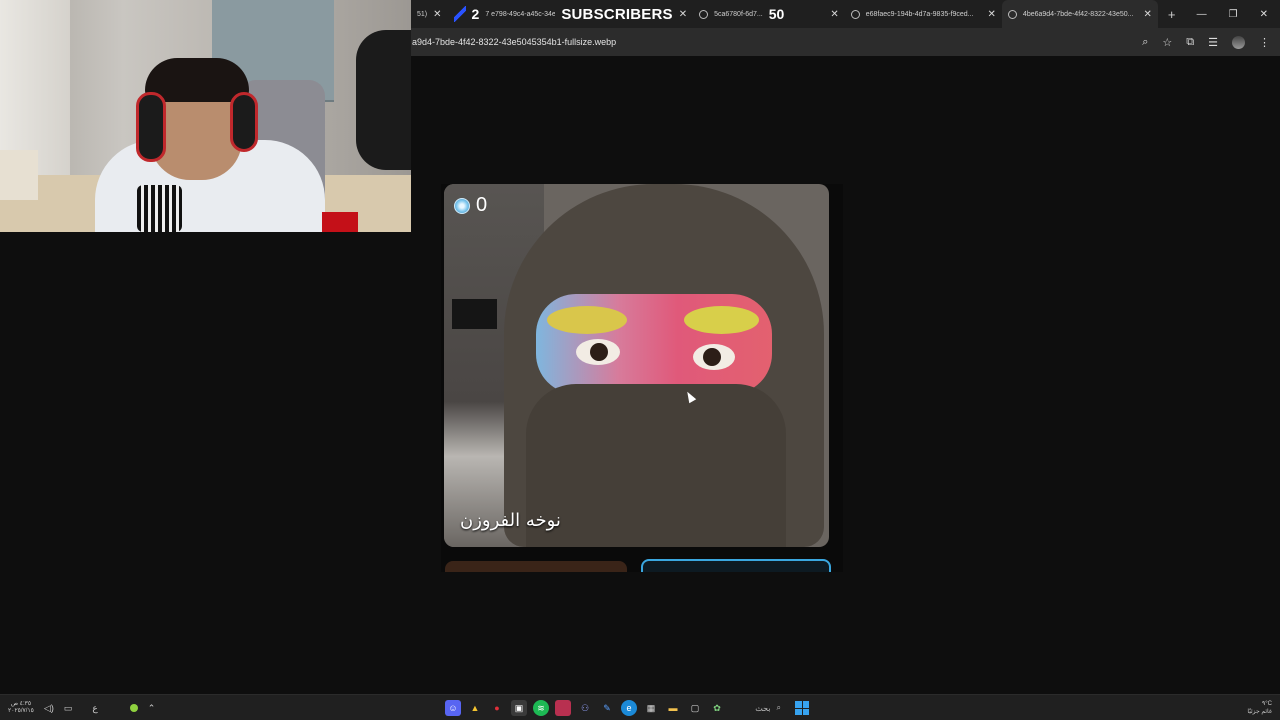 The width and height of the screenshot is (1280, 720). What do you see at coordinates (459, 14) in the screenshot?
I see `slash-icon` at bounding box center [459, 14].